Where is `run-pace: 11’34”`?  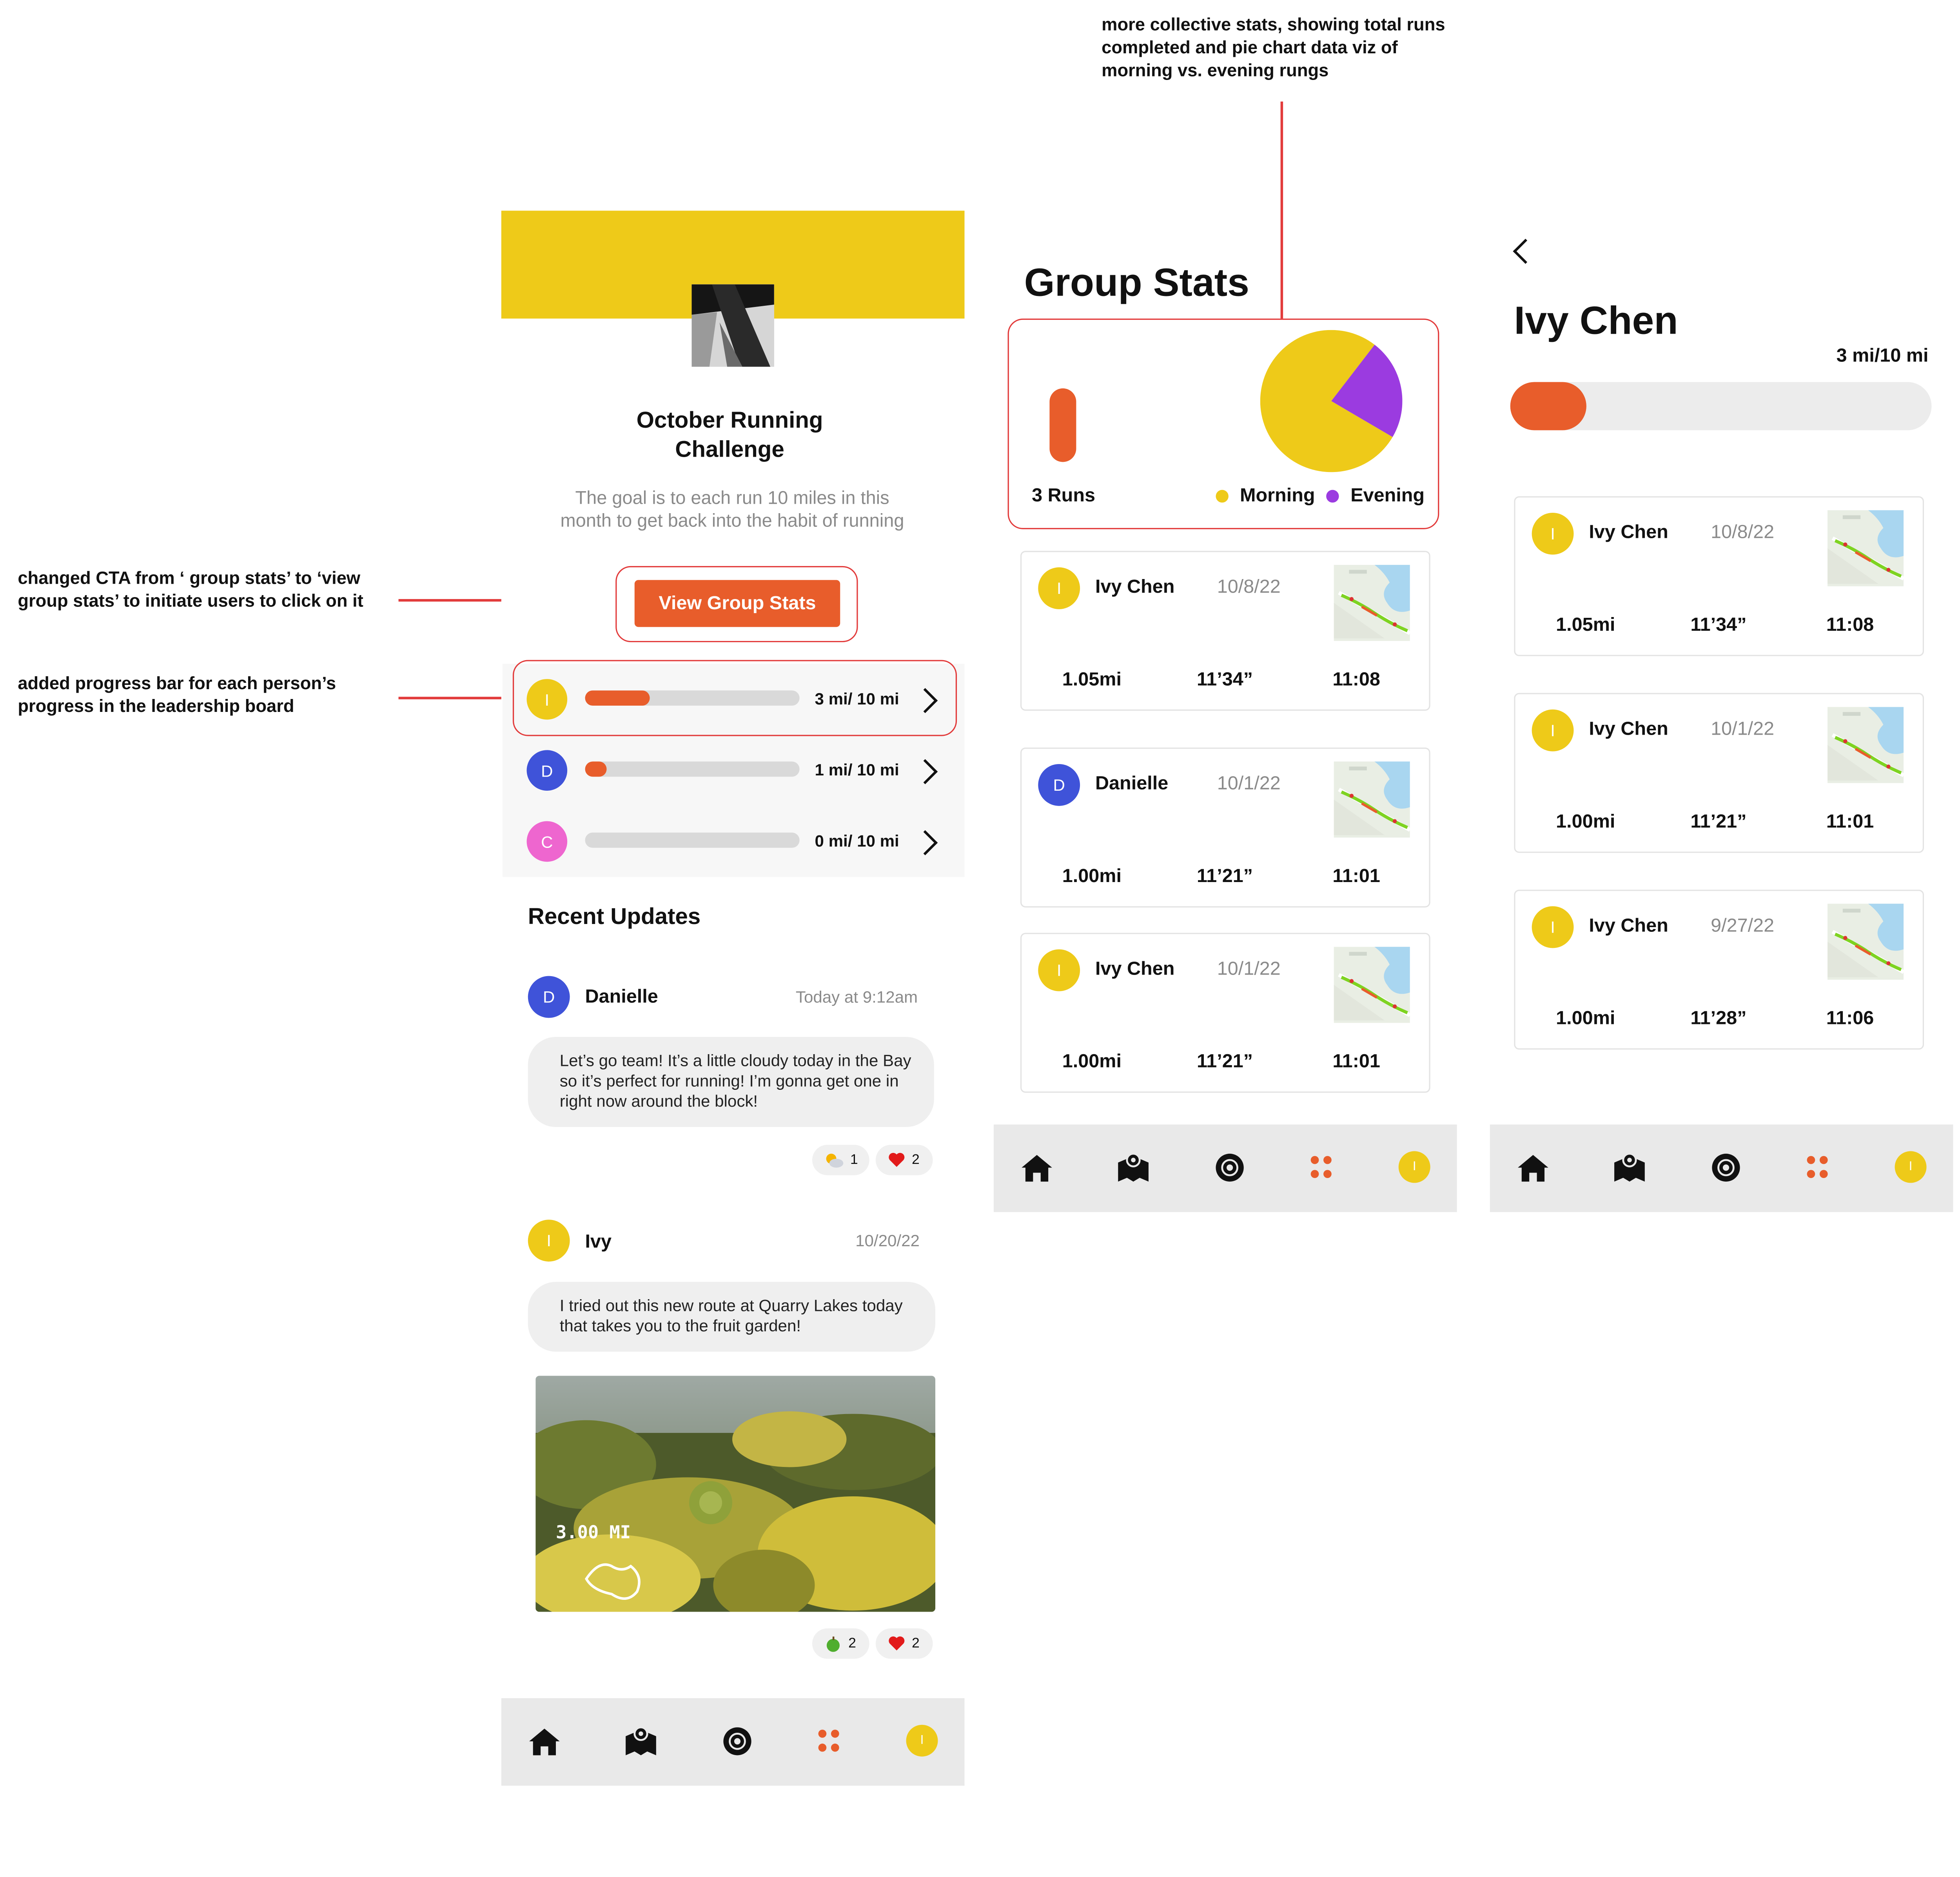
run-pace: 11’34” is located at coordinates (1224, 680).